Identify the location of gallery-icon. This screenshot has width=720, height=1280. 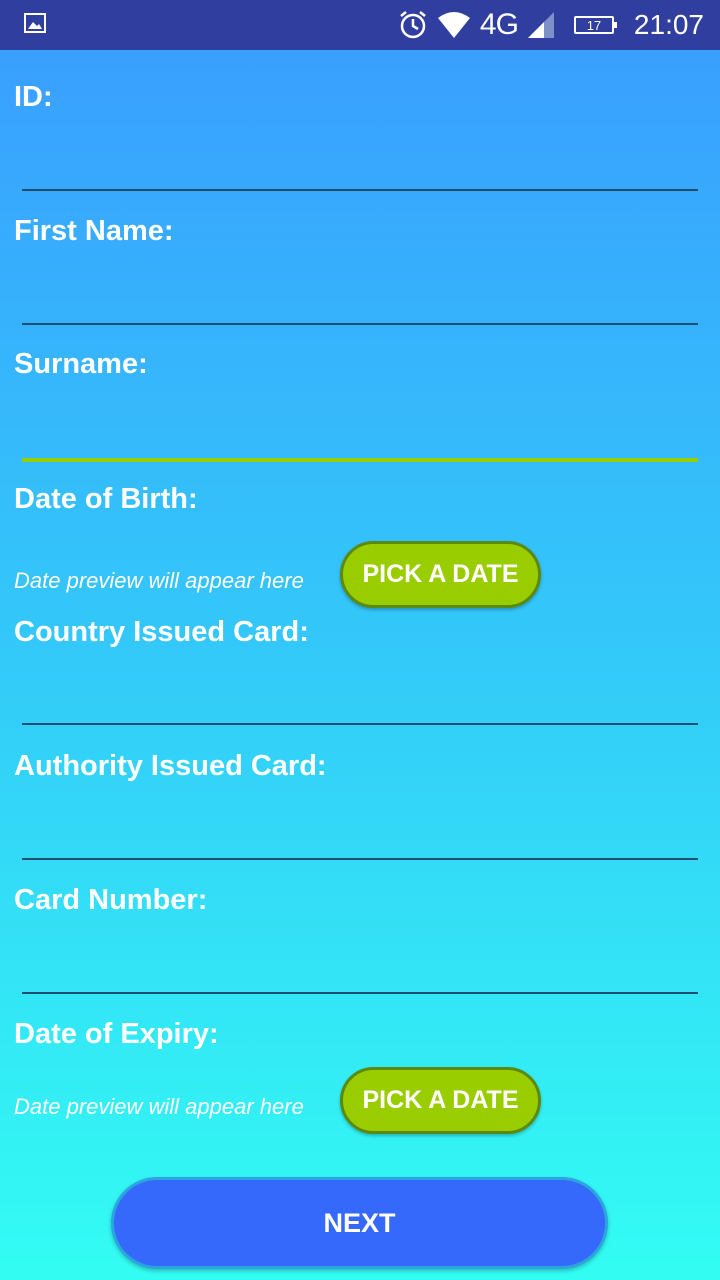
(35, 23).